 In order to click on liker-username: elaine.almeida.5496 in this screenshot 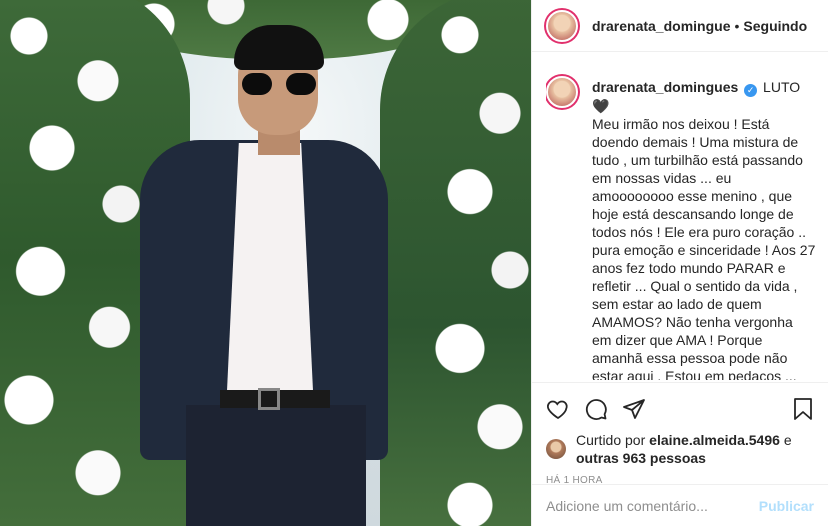, I will do `click(714, 440)`.